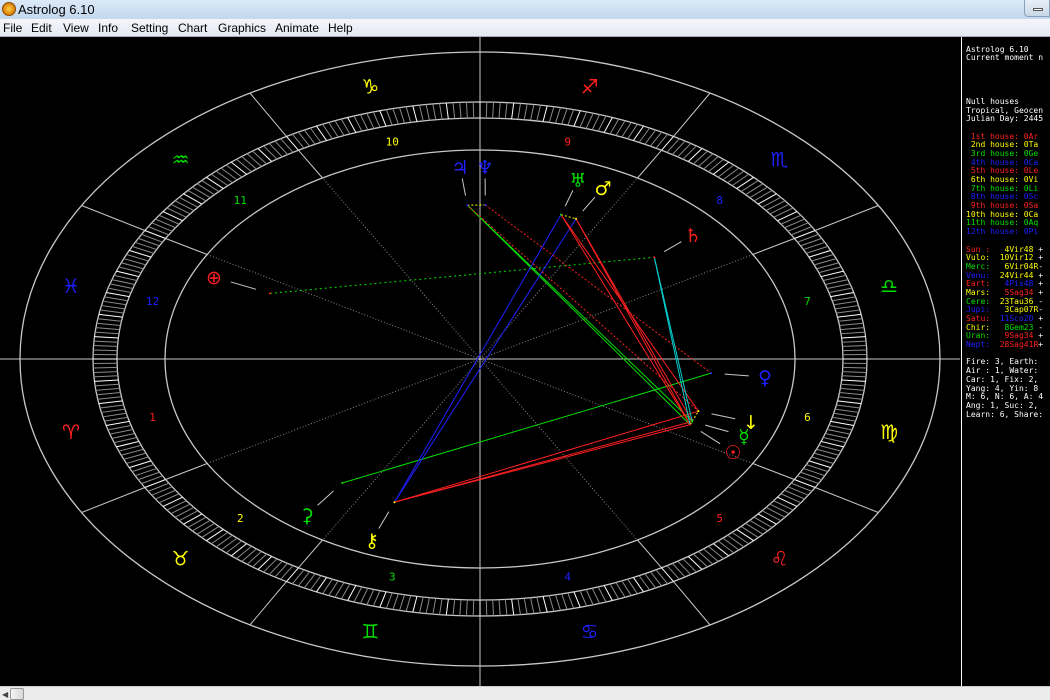 The height and width of the screenshot is (700, 1050). What do you see at coordinates (370, 87) in the screenshot?
I see `sign-capricorn-icon: ♑` at bounding box center [370, 87].